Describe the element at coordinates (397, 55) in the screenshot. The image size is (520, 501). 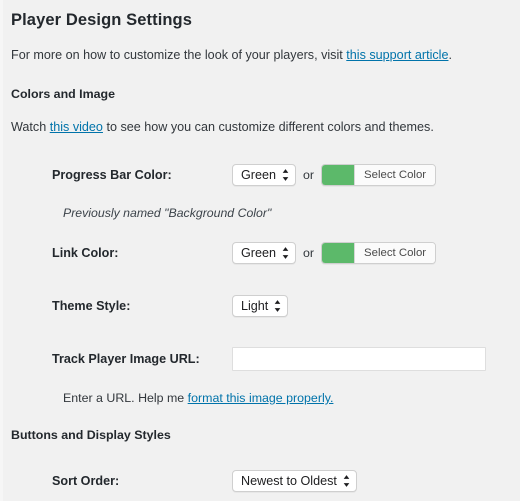
I see `support-article-link: this support article` at that location.